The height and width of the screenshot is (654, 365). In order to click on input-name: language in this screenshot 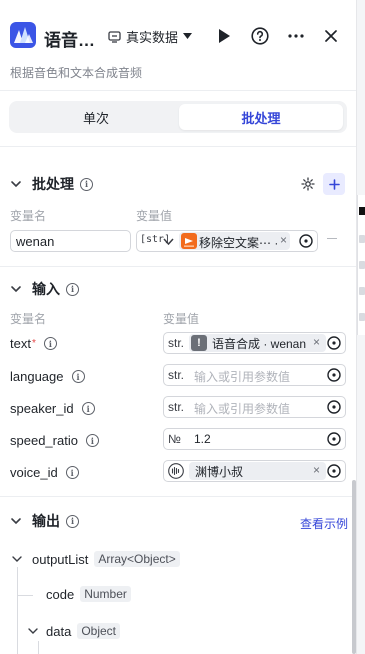, I will do `click(37, 376)`.